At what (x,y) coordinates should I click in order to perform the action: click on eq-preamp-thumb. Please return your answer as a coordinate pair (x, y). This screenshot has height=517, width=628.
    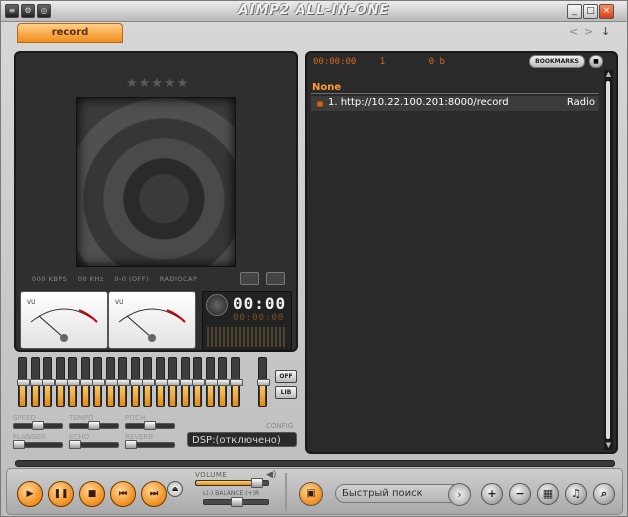
    Looking at the image, I should click on (263, 382).